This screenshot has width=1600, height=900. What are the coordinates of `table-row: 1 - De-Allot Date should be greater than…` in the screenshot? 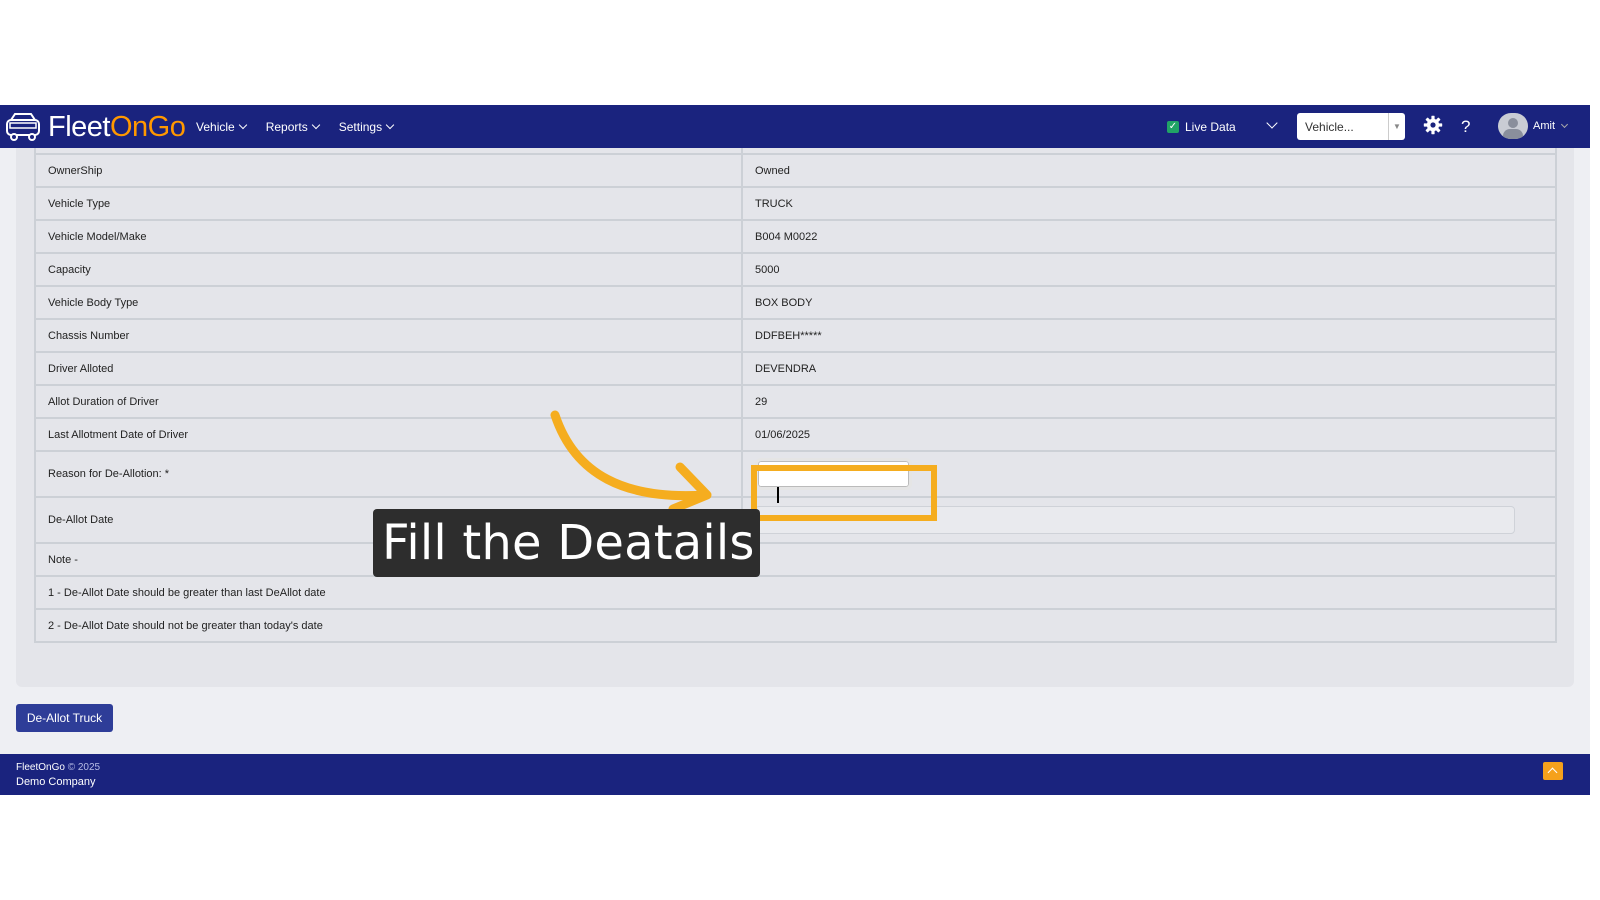 It's located at (795, 592).